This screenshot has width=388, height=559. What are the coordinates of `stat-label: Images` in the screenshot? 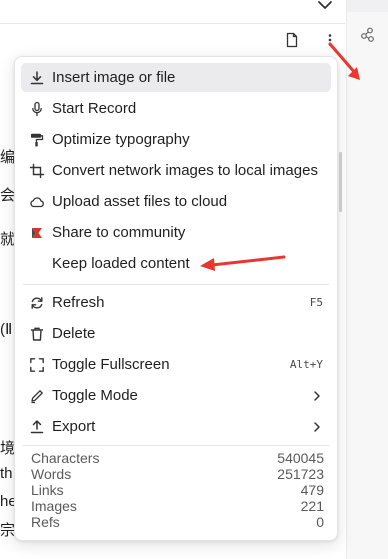 It's located at (54, 506).